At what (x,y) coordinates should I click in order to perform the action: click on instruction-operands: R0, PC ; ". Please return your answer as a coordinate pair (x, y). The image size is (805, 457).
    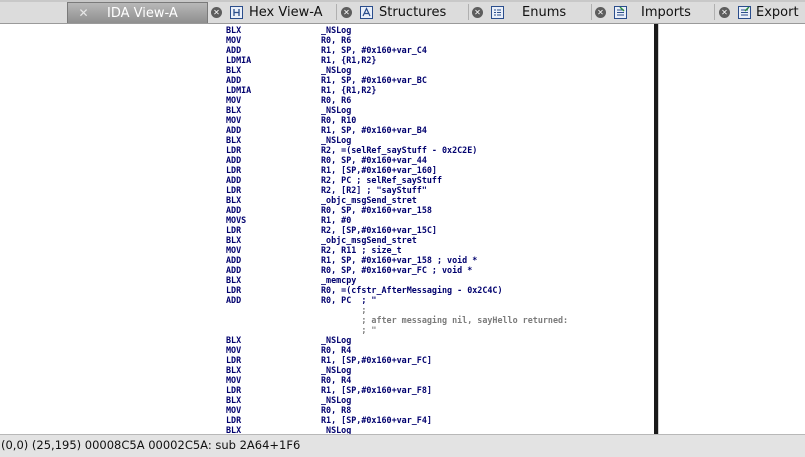
    Looking at the image, I should click on (349, 300).